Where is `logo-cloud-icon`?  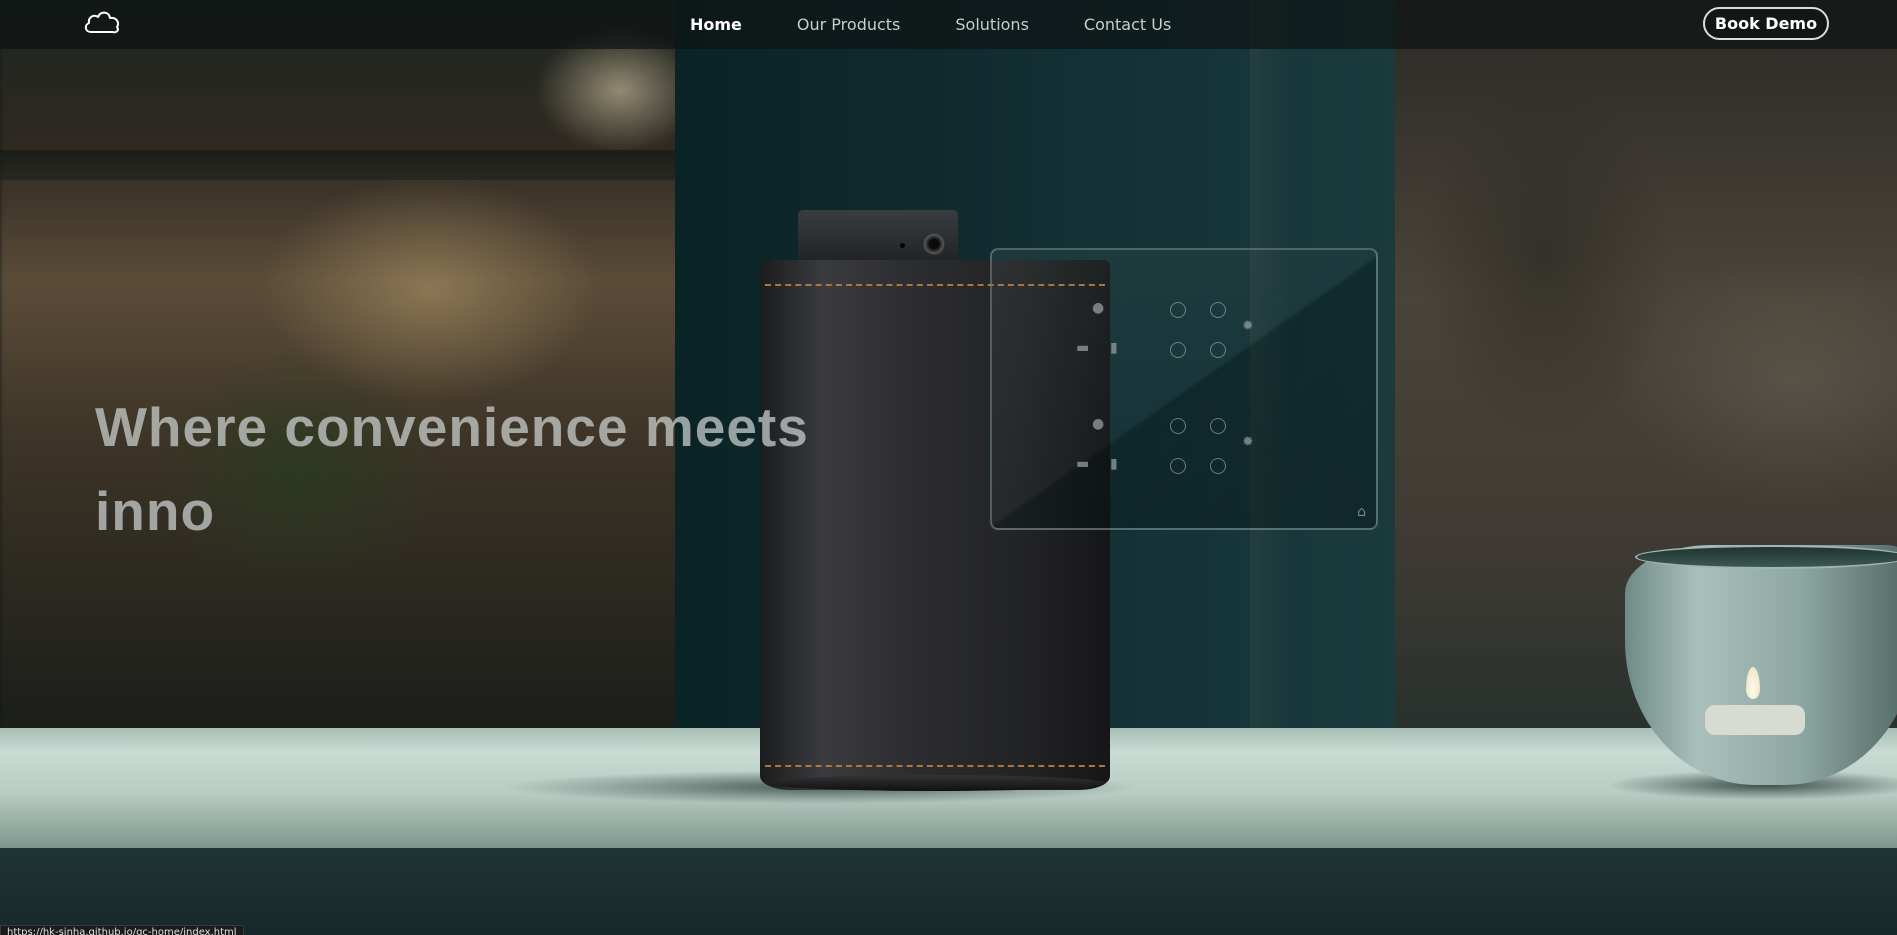 logo-cloud-icon is located at coordinates (102, 21).